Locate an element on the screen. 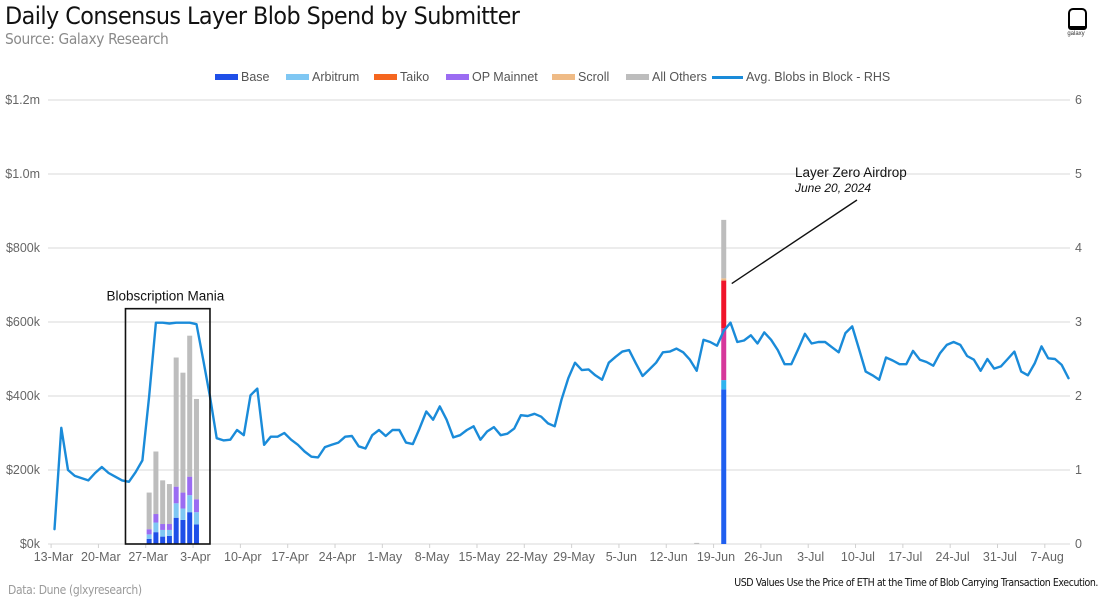  y-tick-label-right: 4 is located at coordinates (1078, 248).